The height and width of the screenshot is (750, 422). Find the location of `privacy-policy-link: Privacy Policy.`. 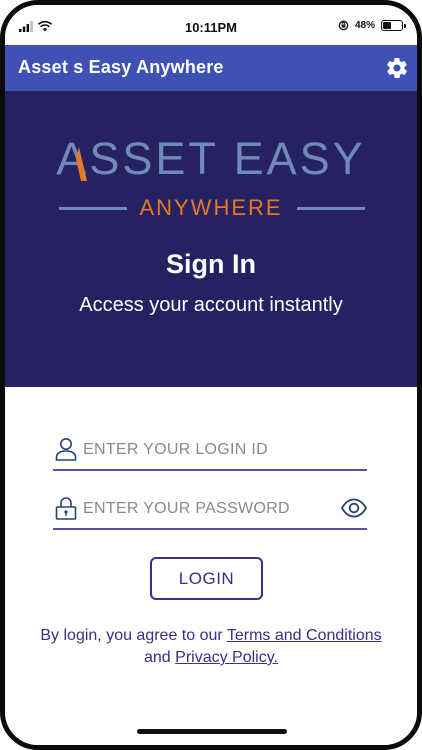

privacy-policy-link: Privacy Policy. is located at coordinates (226, 657).